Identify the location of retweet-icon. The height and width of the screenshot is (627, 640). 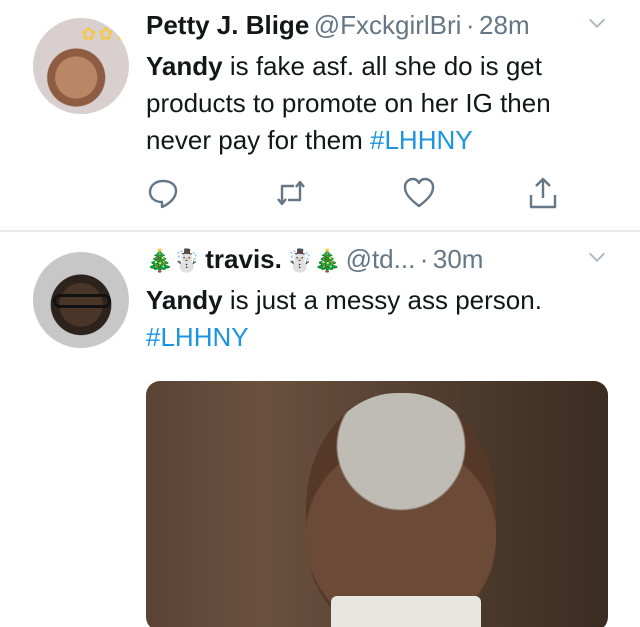
(291, 193).